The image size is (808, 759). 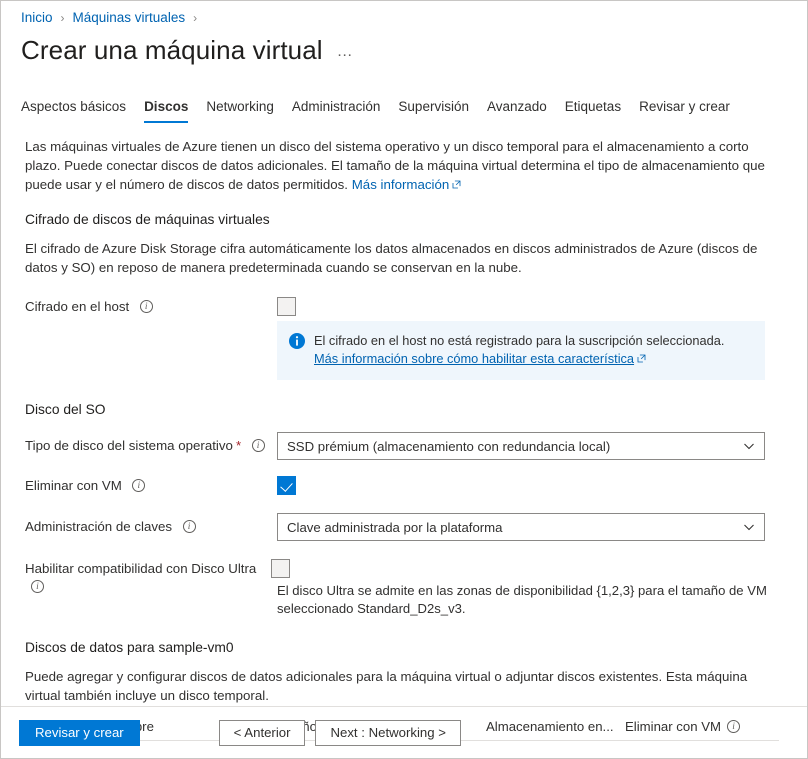 What do you see at coordinates (238, 445) in the screenshot?
I see `required-asterisk: *` at bounding box center [238, 445].